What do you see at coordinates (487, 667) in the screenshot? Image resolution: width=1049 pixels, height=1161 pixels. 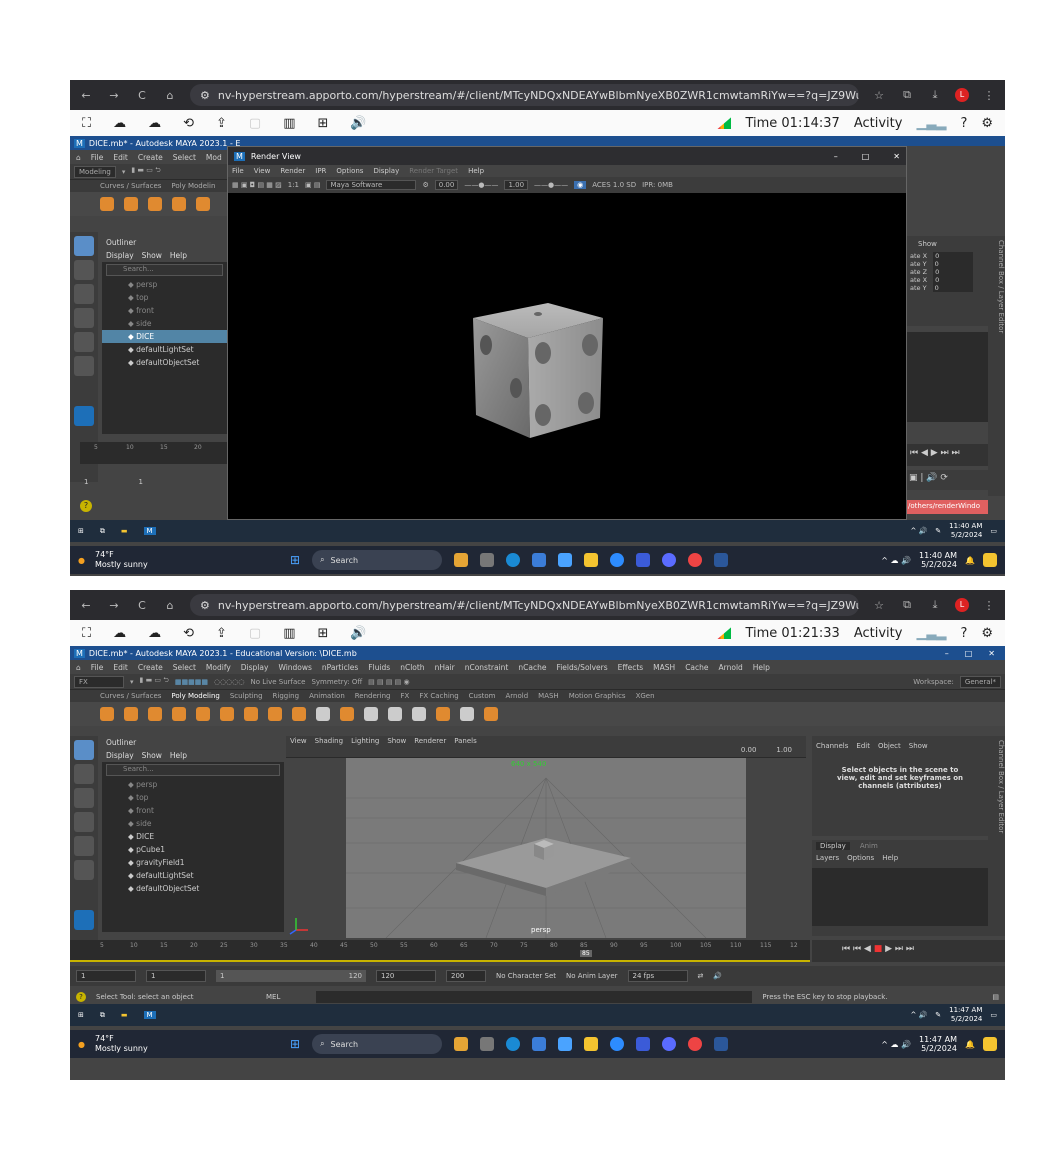 I see `menu-item: nConstraint` at bounding box center [487, 667].